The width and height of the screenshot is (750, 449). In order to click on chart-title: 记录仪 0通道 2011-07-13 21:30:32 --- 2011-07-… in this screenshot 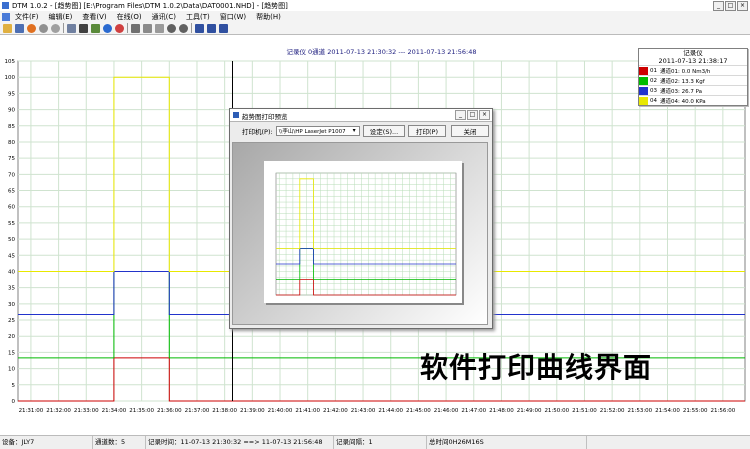, I will do `click(381, 51)`.